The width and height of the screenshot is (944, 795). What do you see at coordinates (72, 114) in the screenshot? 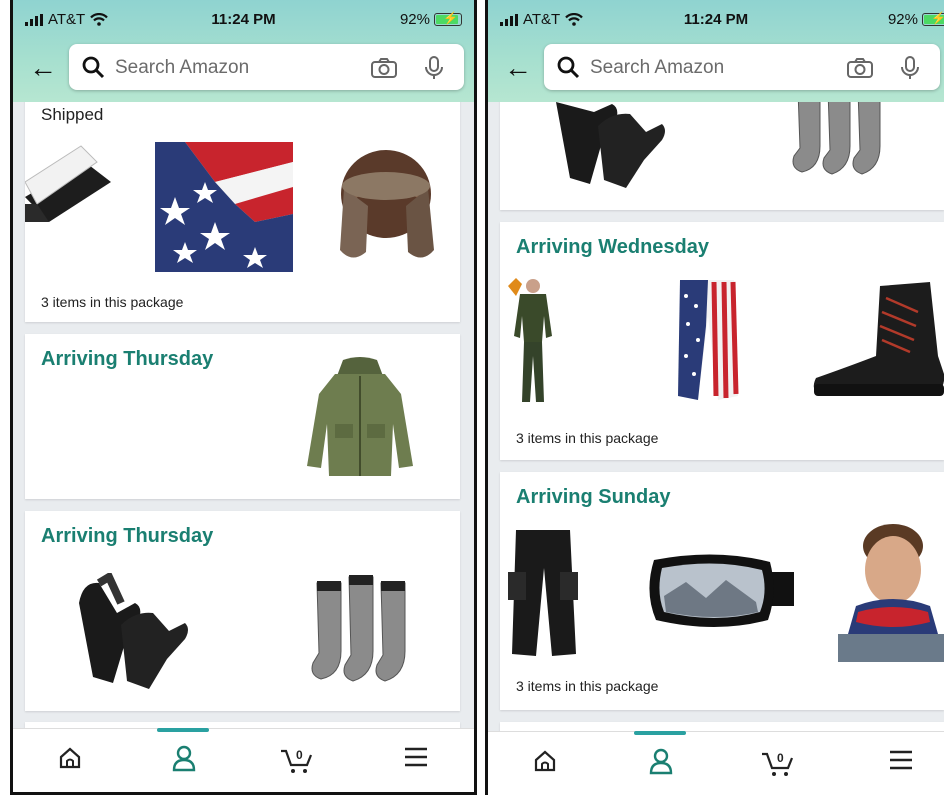
I see `shipment-status: Shipped` at bounding box center [72, 114].